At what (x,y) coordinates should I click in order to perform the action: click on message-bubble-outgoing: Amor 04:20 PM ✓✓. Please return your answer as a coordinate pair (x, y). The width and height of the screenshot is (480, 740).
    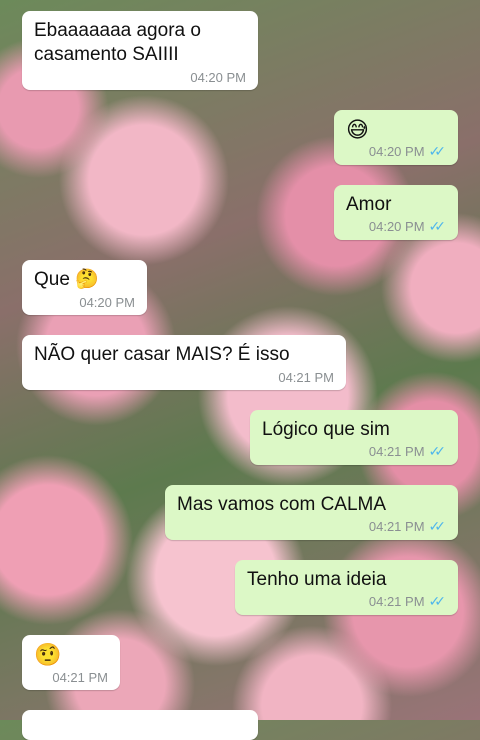
    Looking at the image, I should click on (396, 212).